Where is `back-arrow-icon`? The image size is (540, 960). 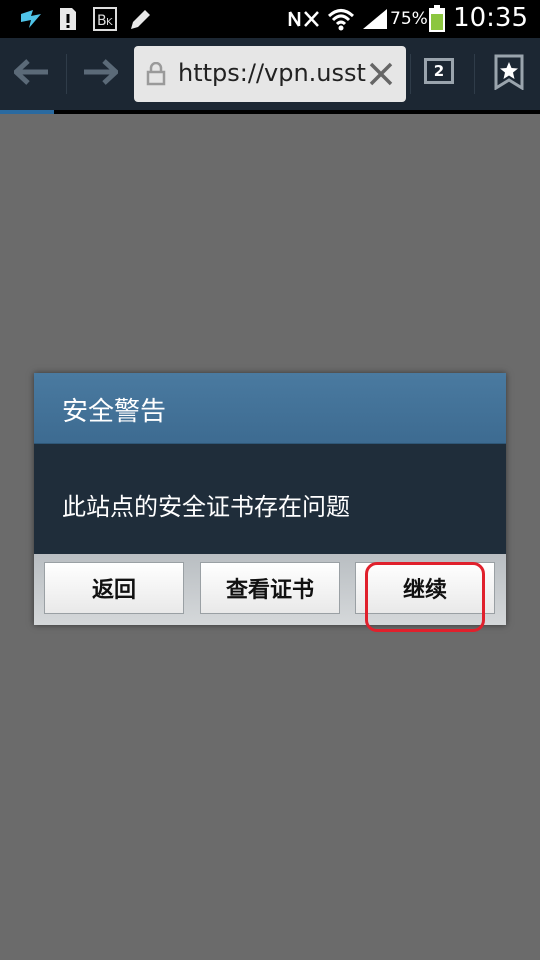
back-arrow-icon is located at coordinates (31, 74).